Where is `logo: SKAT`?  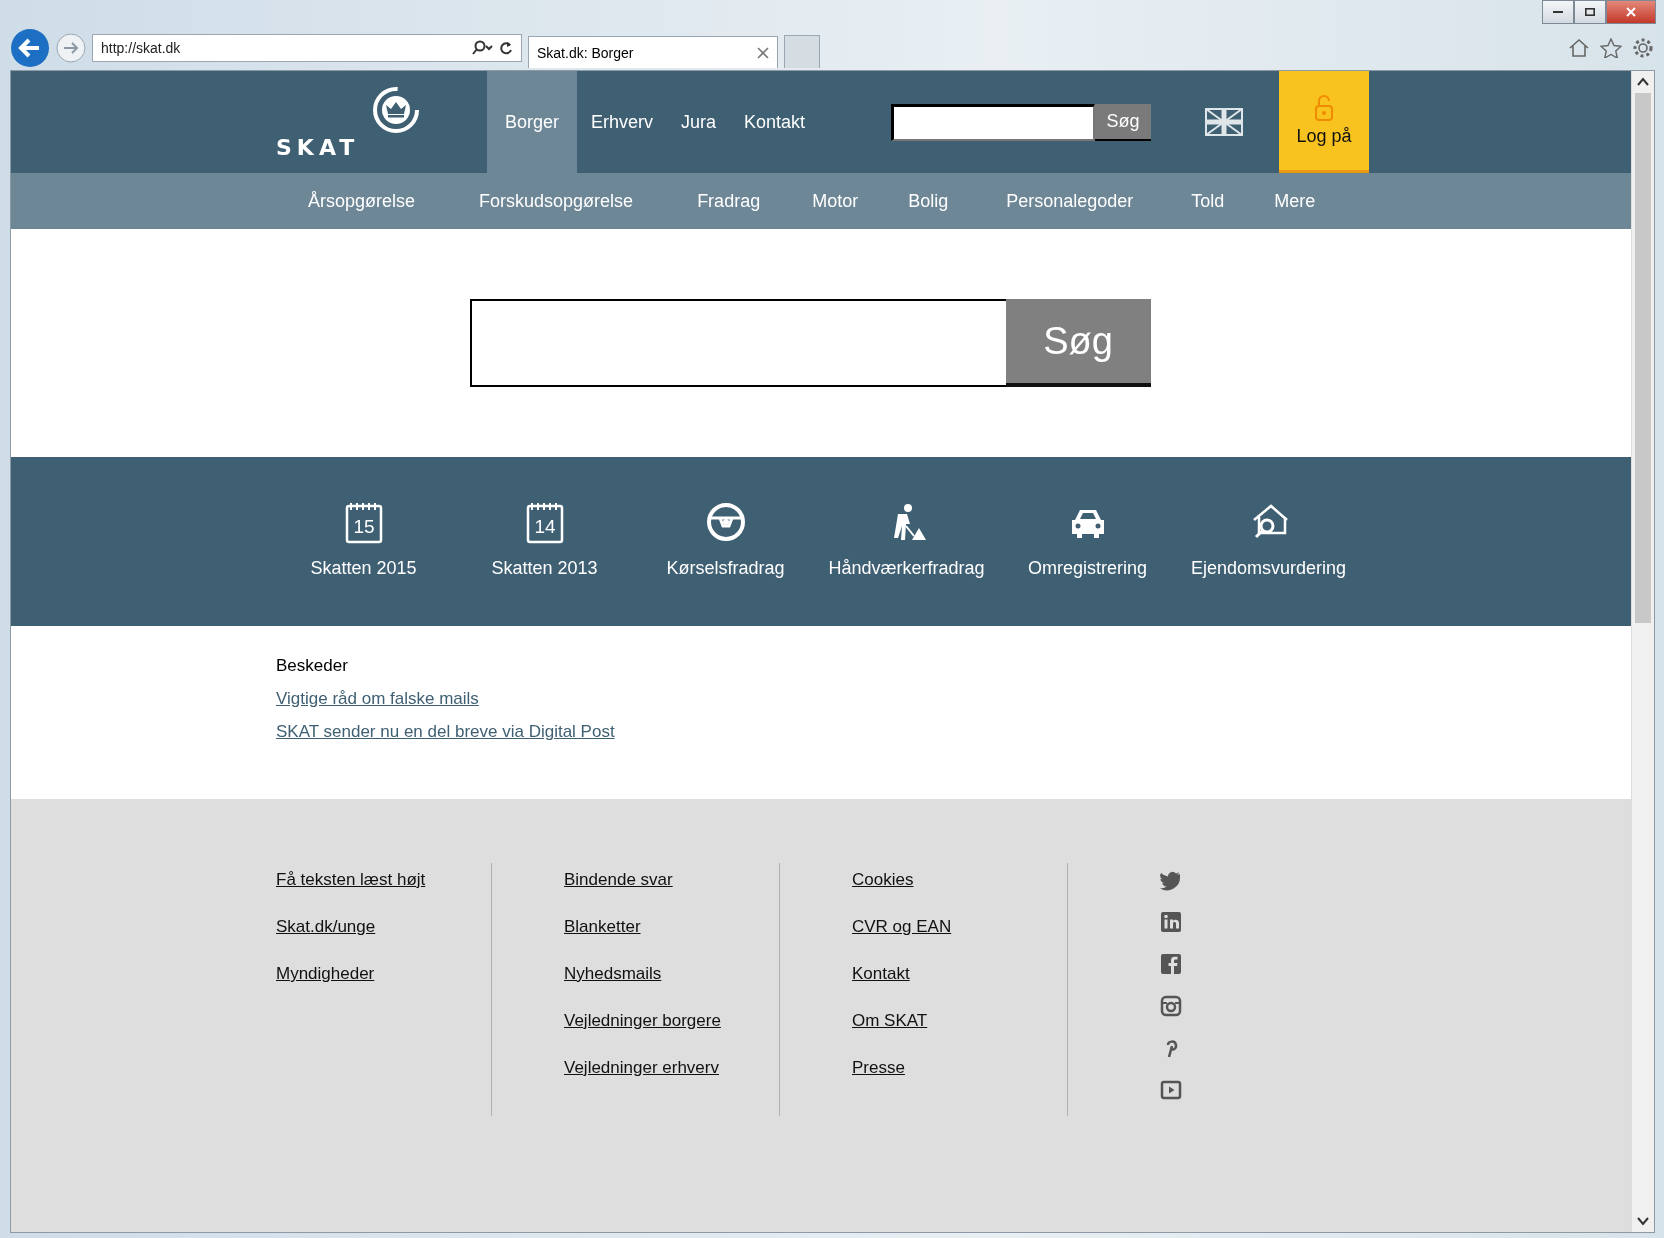
logo: SKAT is located at coordinates (348, 122).